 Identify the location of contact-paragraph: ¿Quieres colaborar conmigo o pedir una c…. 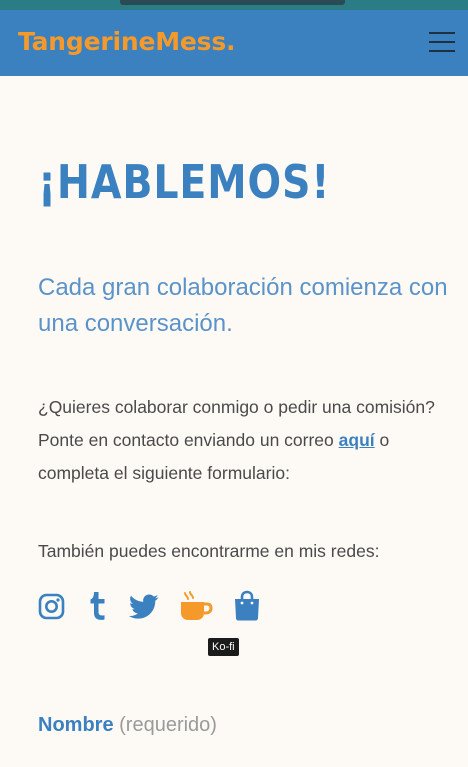
(248, 440).